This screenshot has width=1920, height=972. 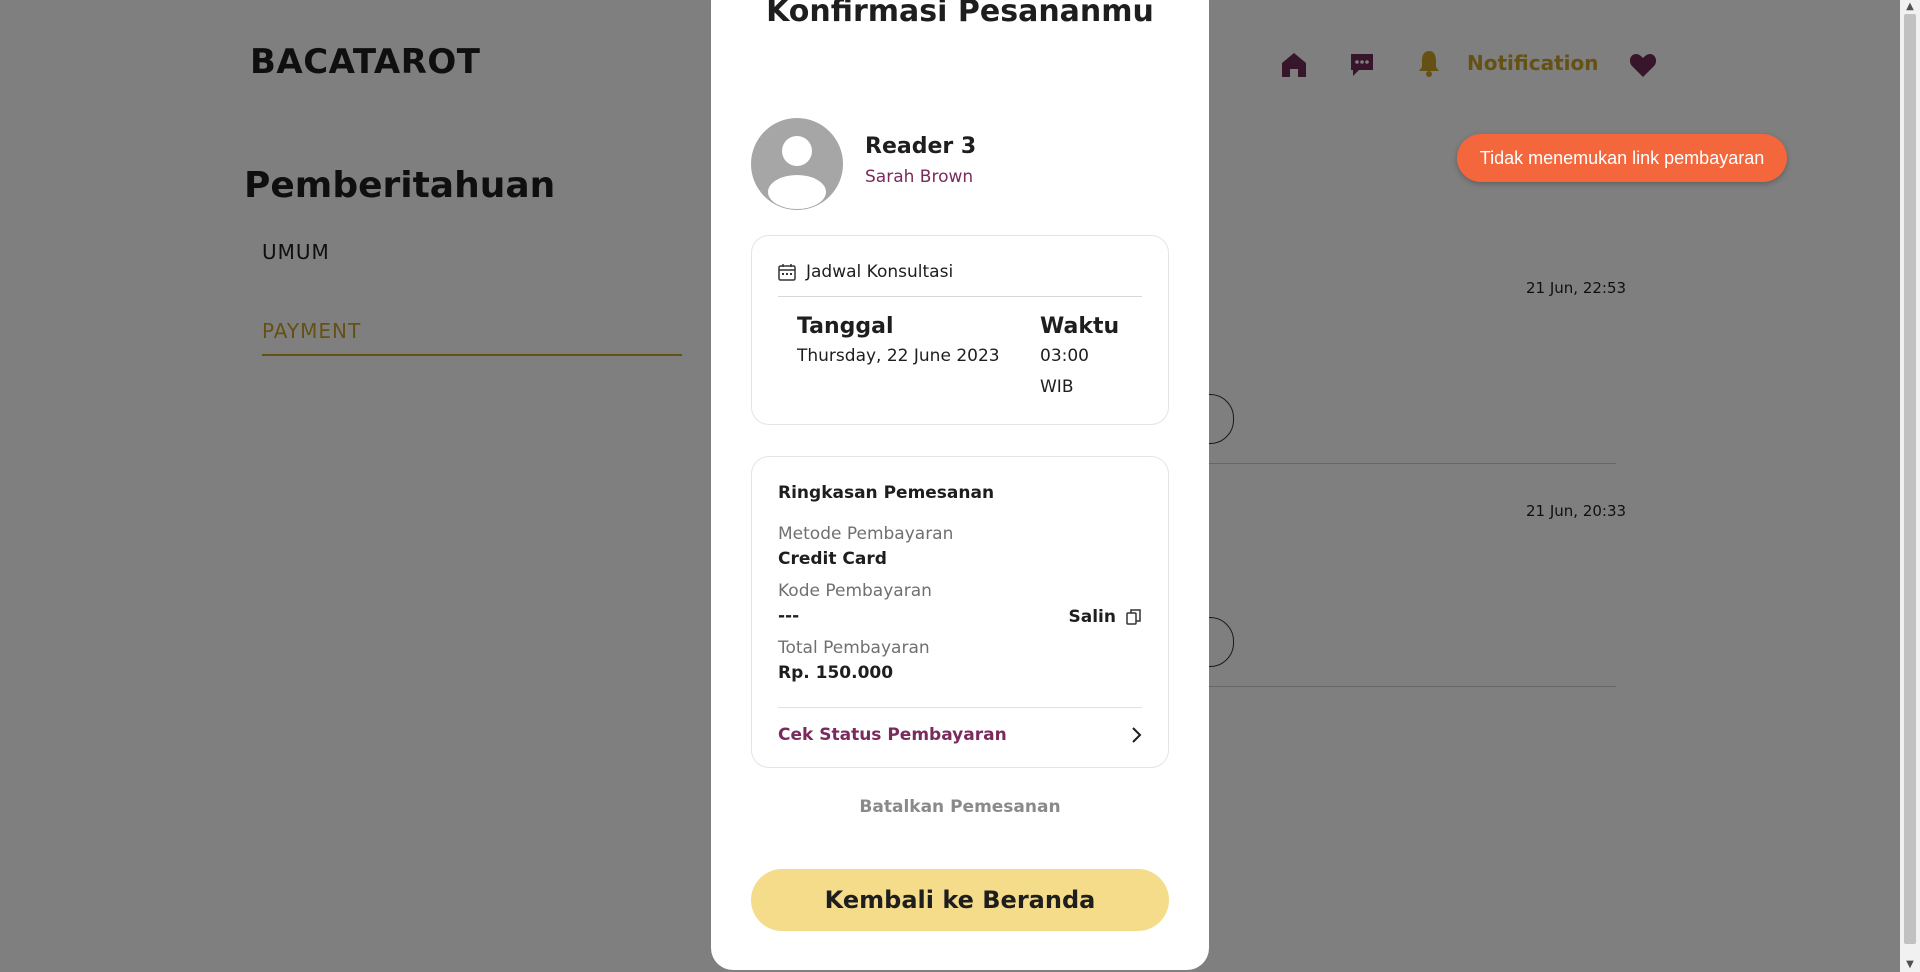 What do you see at coordinates (1064, 356) in the screenshot?
I see `time-value: 03:00` at bounding box center [1064, 356].